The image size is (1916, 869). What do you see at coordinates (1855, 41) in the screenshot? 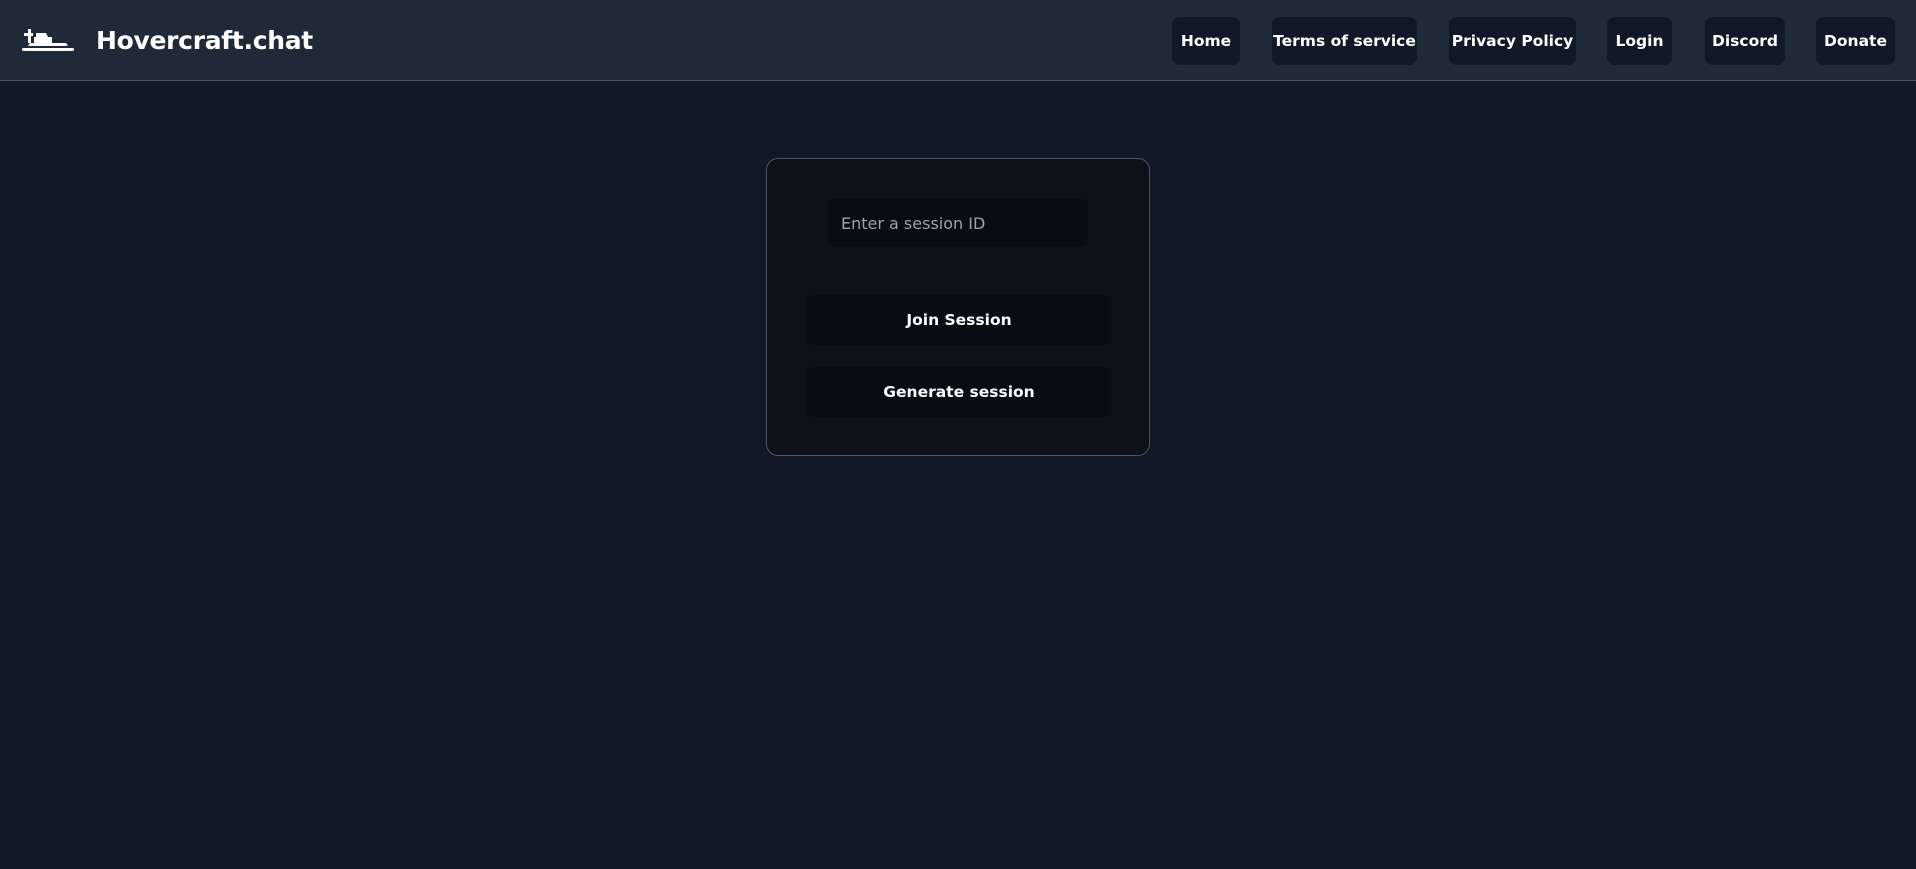
I see `nav-donate-button: Donate` at bounding box center [1855, 41].